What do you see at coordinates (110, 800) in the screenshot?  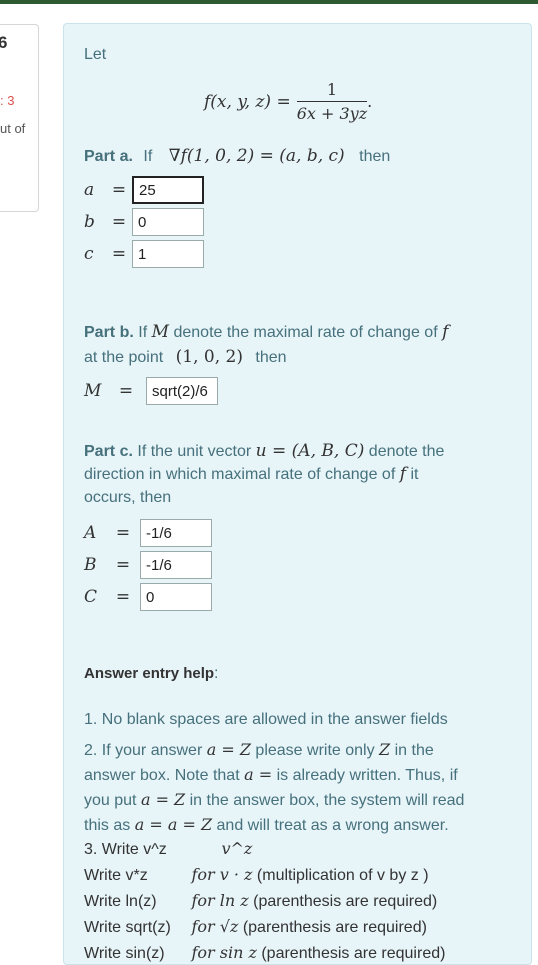 I see `help-item2-l3a: you put` at bounding box center [110, 800].